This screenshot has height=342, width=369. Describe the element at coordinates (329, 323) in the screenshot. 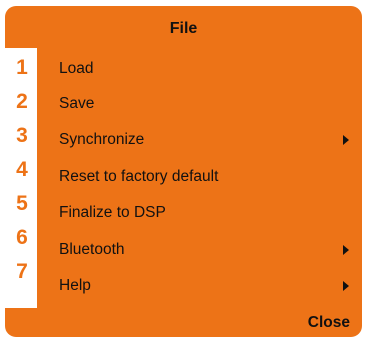

I see `close-button: Close` at that location.